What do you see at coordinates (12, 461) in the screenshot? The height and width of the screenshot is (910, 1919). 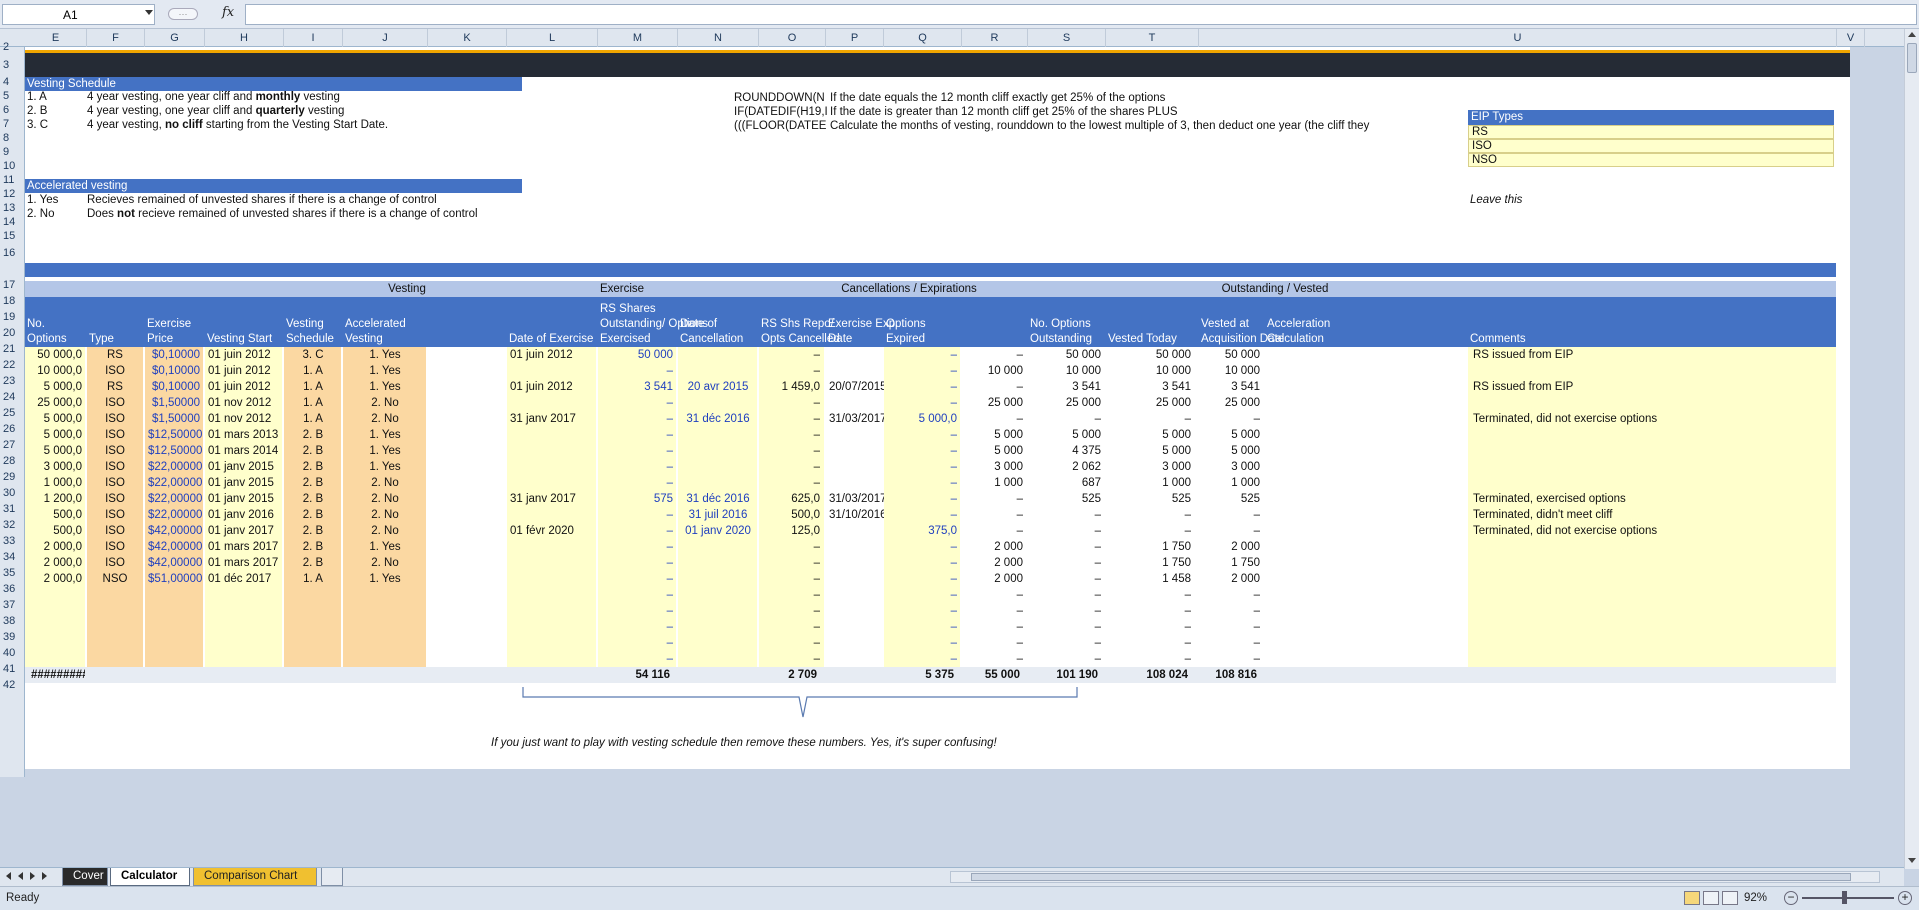 I see `row-header-28: 28` at bounding box center [12, 461].